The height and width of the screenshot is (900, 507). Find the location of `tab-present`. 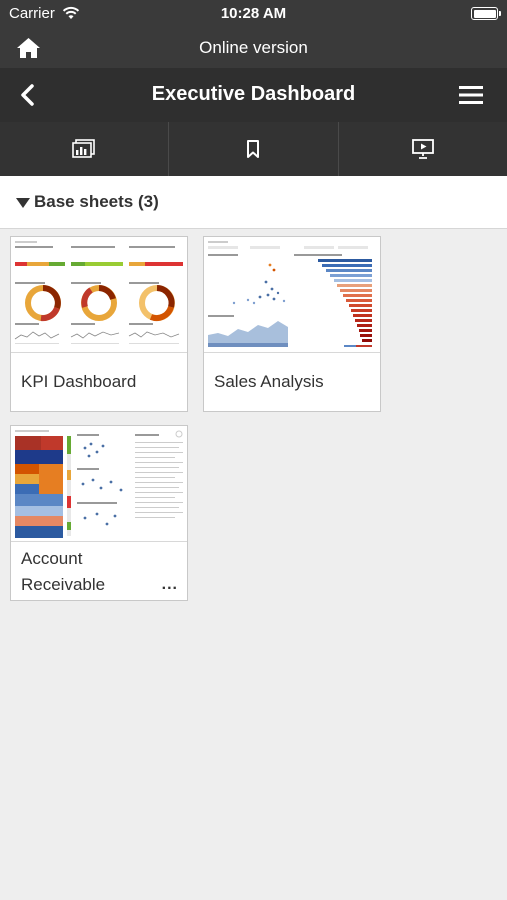

tab-present is located at coordinates (423, 149).